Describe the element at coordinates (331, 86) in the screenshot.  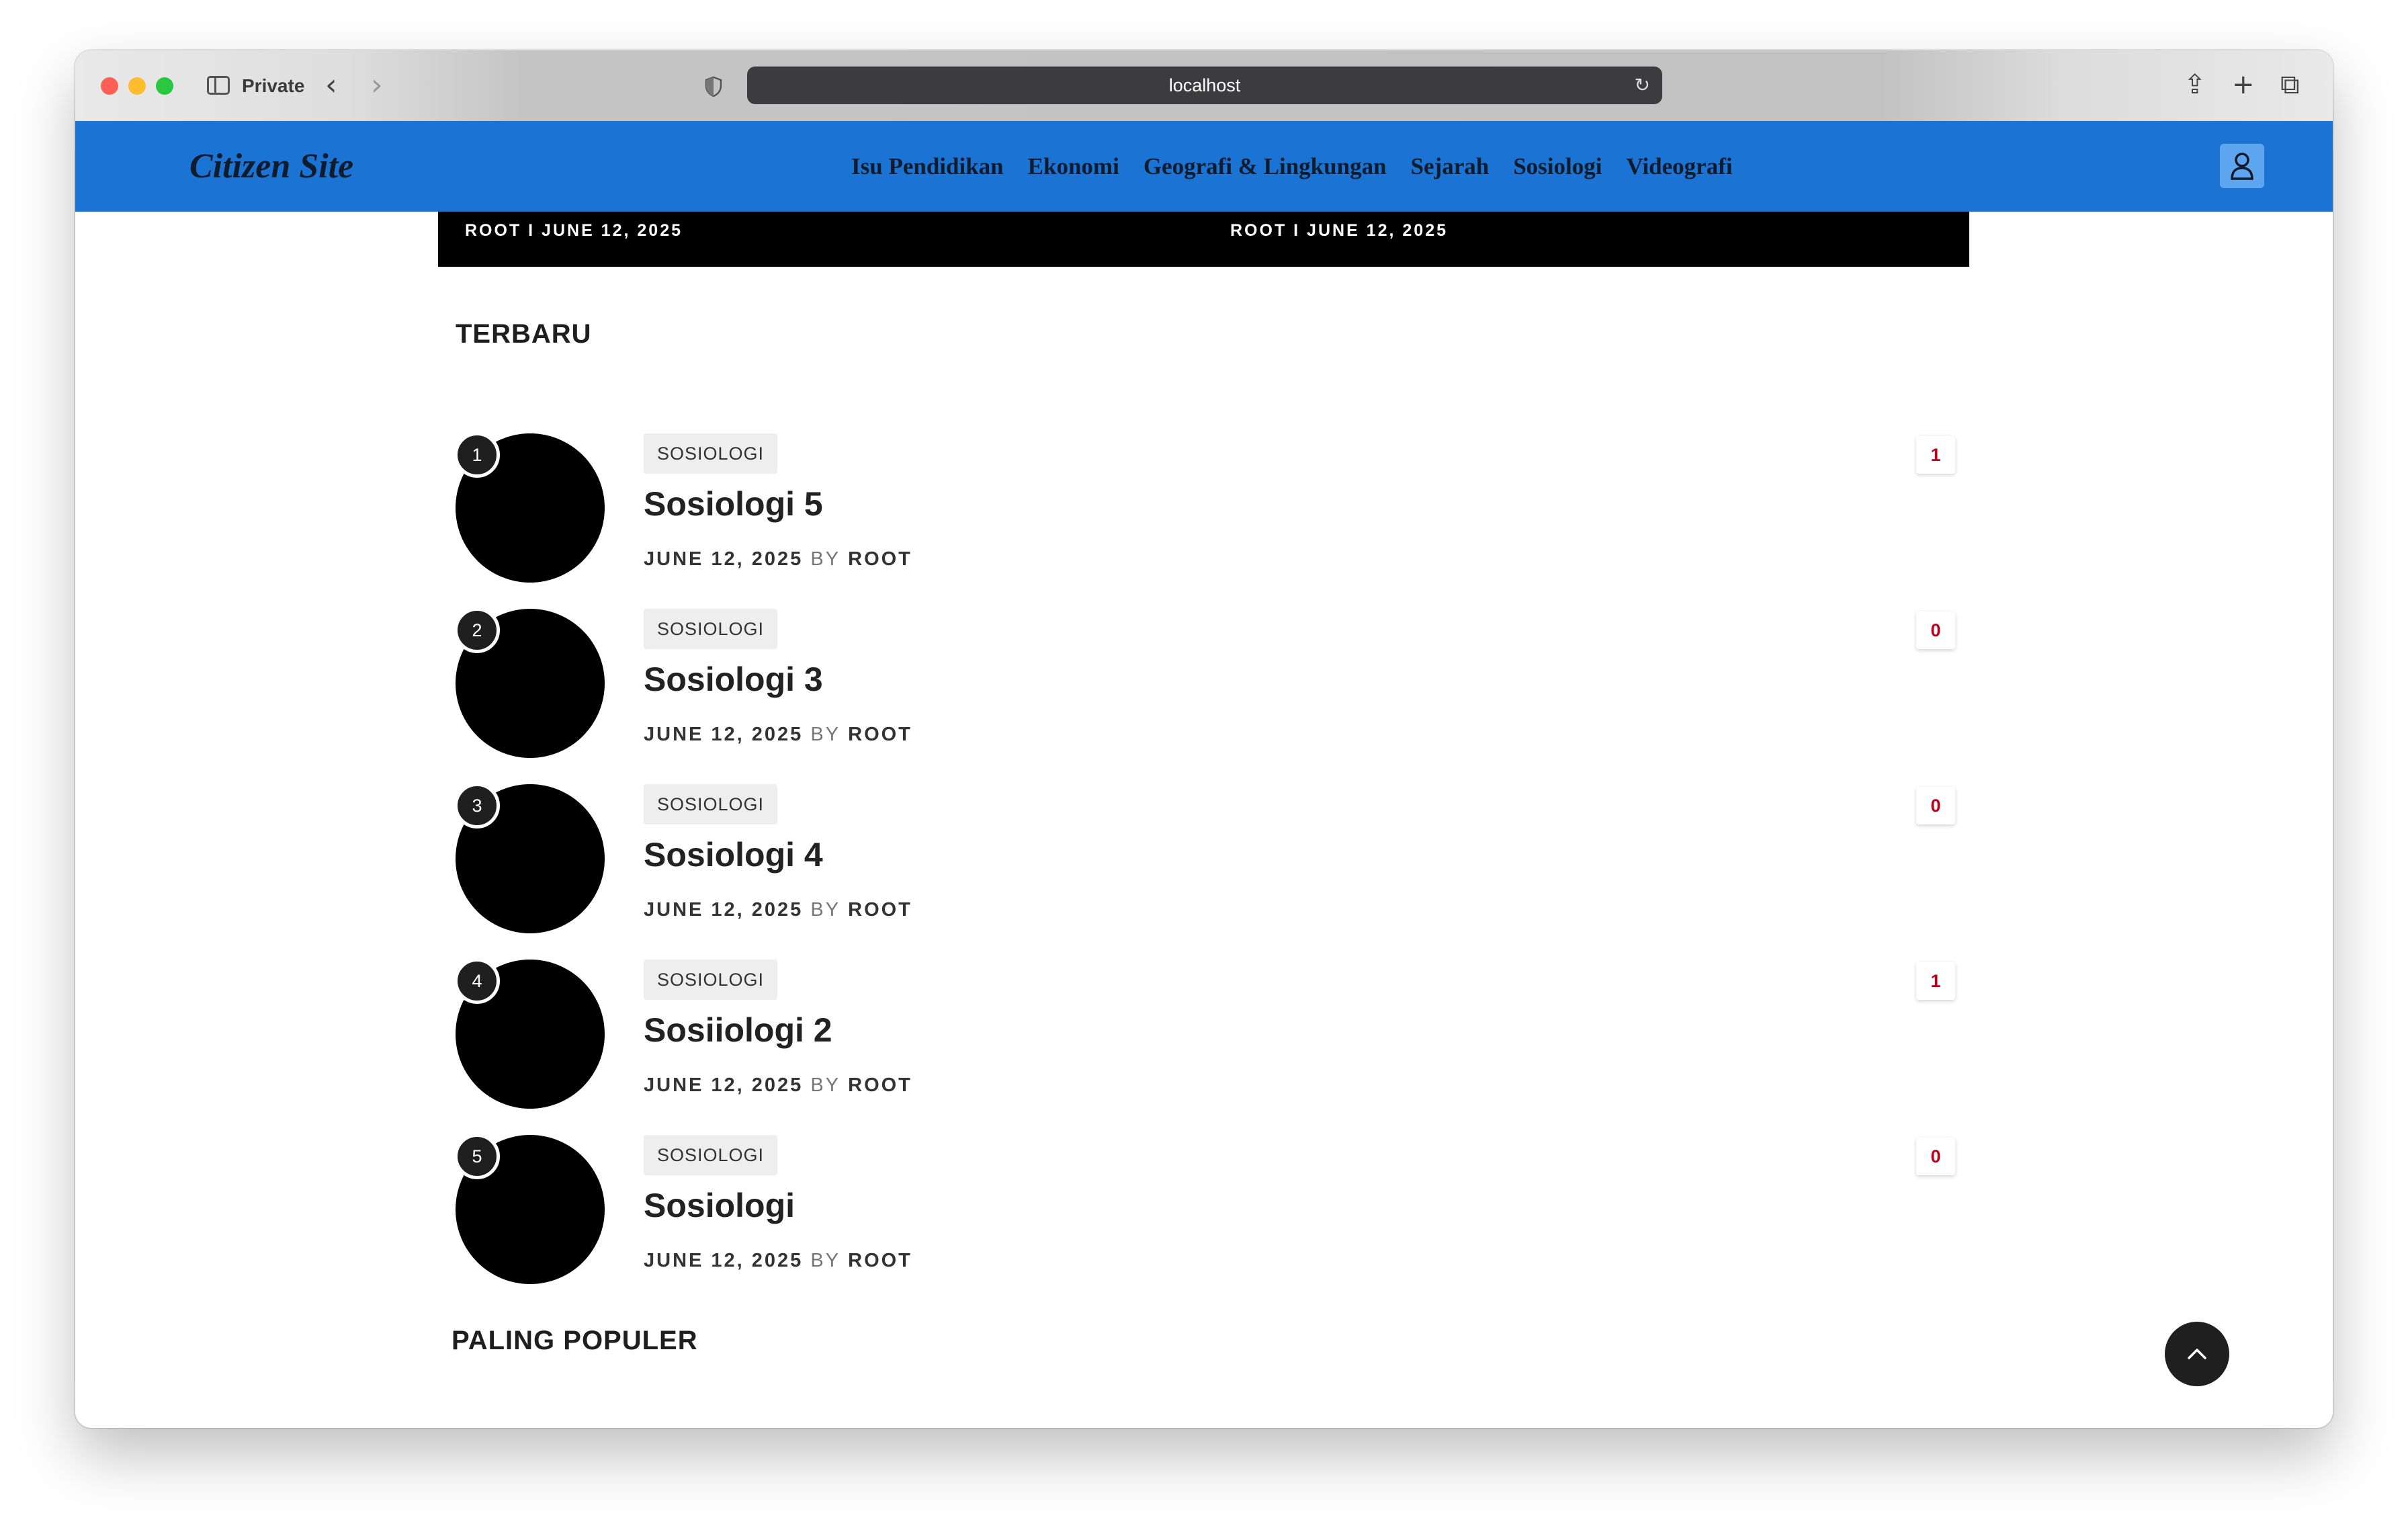
I see `back-icon: ‹` at that location.